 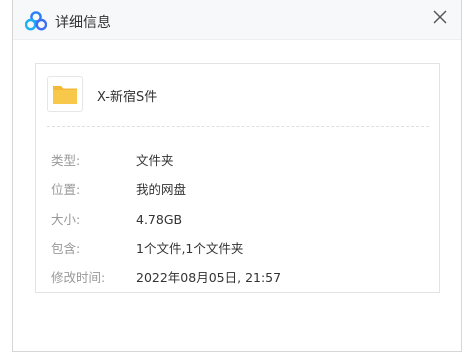 What do you see at coordinates (127, 97) in the screenshot?
I see `file-name: X-新宿S件` at bounding box center [127, 97].